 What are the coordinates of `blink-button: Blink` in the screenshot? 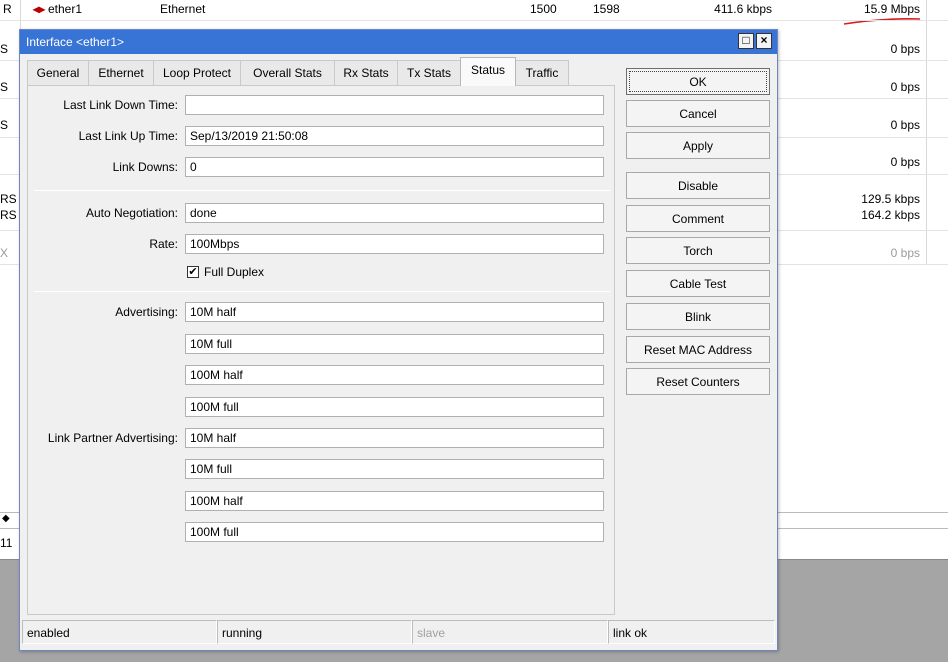 It's located at (698, 316).